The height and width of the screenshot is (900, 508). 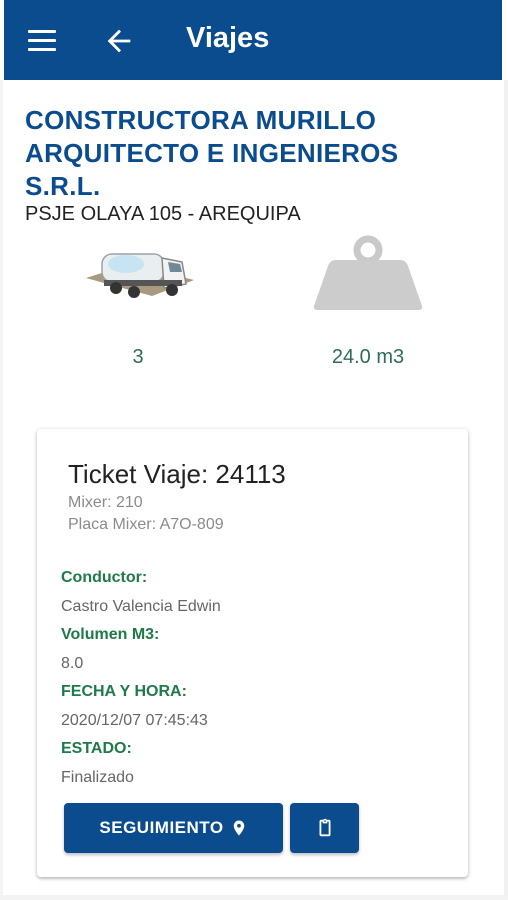 I want to click on company-address: PSJE OLAYA 105 - AREQUIPA, so click(x=163, y=214).